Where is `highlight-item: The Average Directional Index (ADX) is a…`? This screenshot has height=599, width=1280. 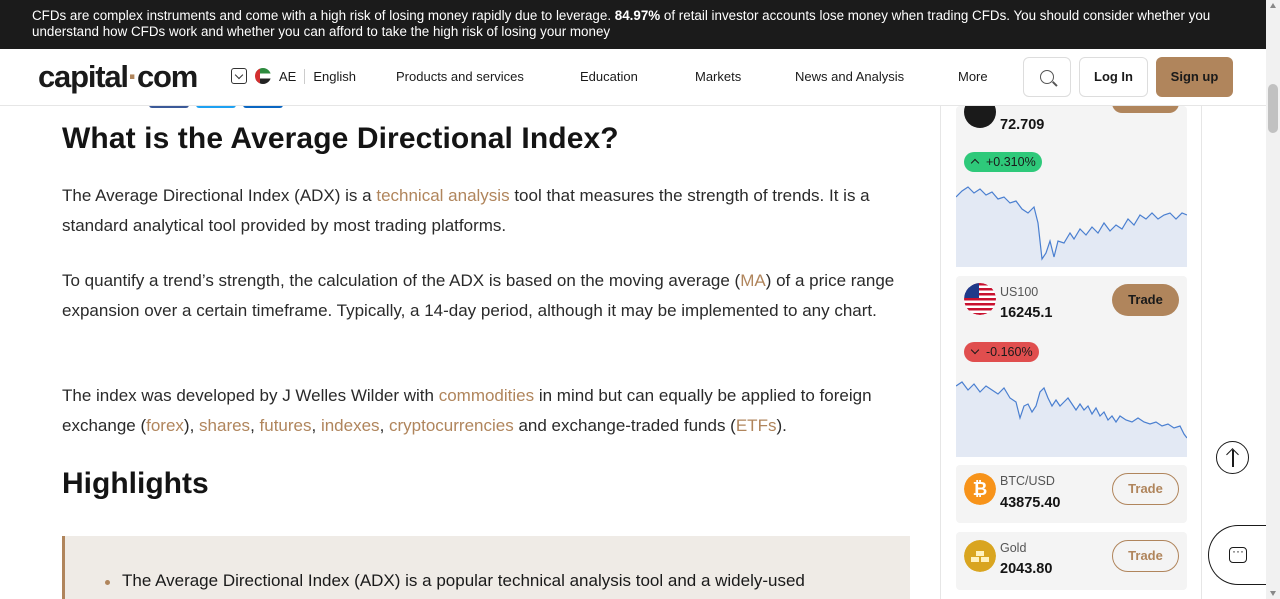 highlight-item: The Average Directional Index (ADX) is a… is located at coordinates (463, 580).